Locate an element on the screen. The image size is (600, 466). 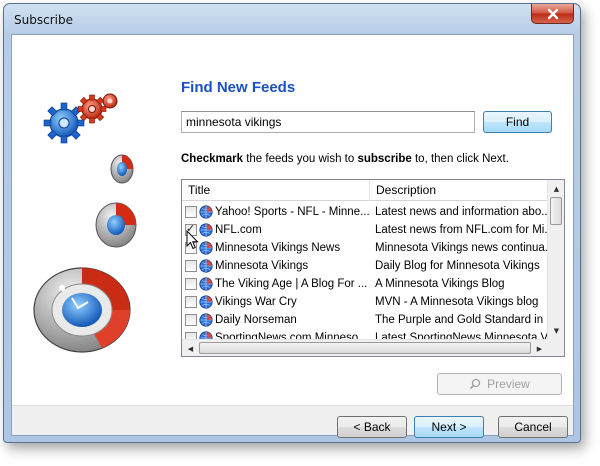
feed-title-cell: NFL.com is located at coordinates (276, 230).